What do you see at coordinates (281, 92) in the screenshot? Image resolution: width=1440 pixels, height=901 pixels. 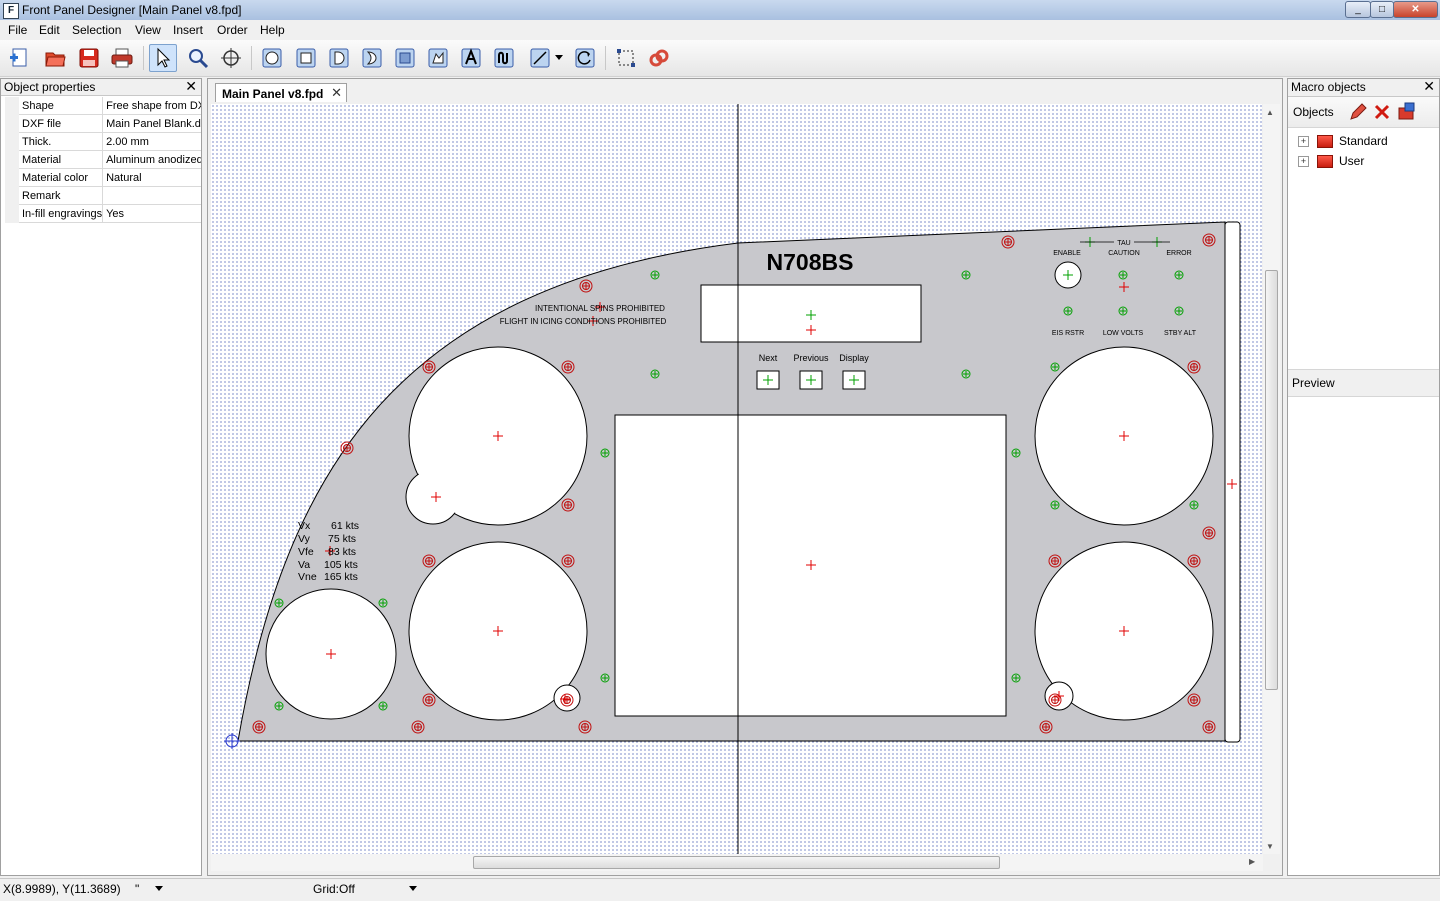 I see `document-tab: Main Panel v8.fpd ✕` at bounding box center [281, 92].